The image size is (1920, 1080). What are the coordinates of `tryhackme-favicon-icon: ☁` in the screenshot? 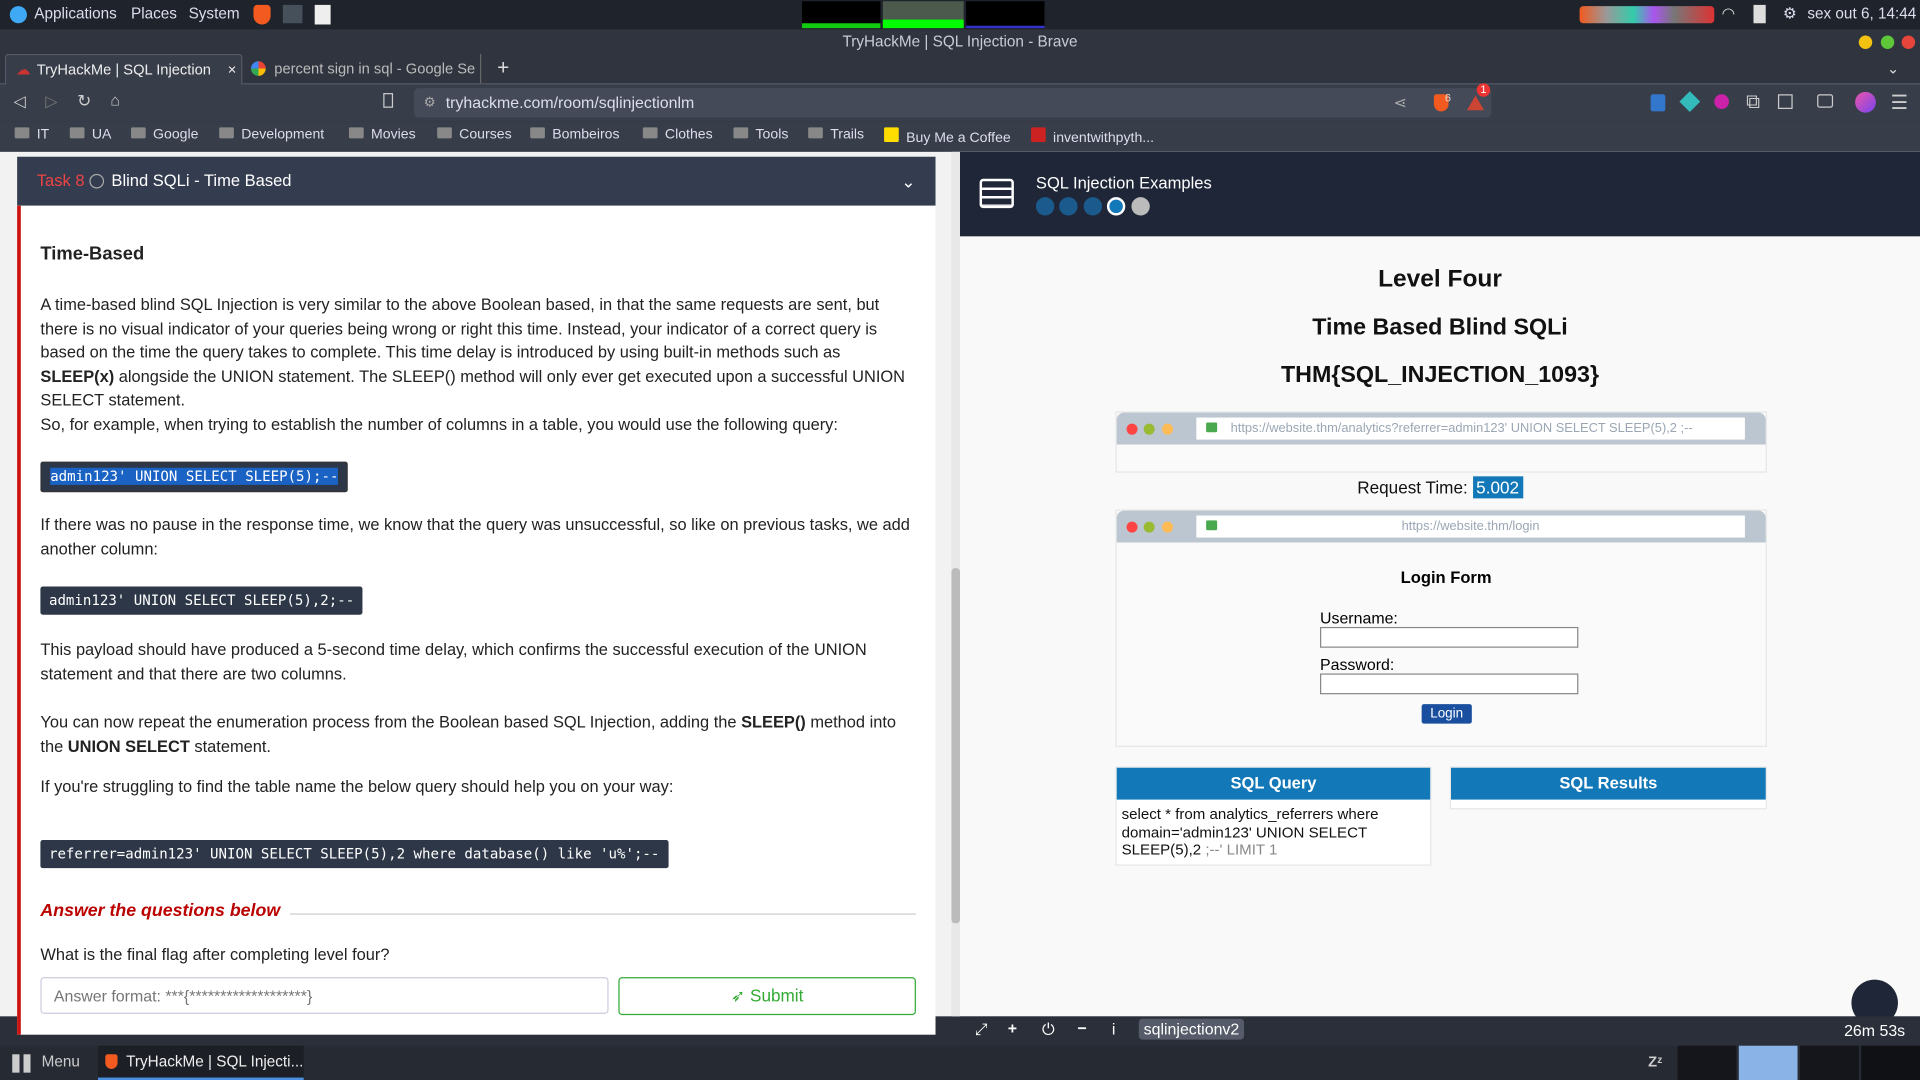 It's located at (23, 70).